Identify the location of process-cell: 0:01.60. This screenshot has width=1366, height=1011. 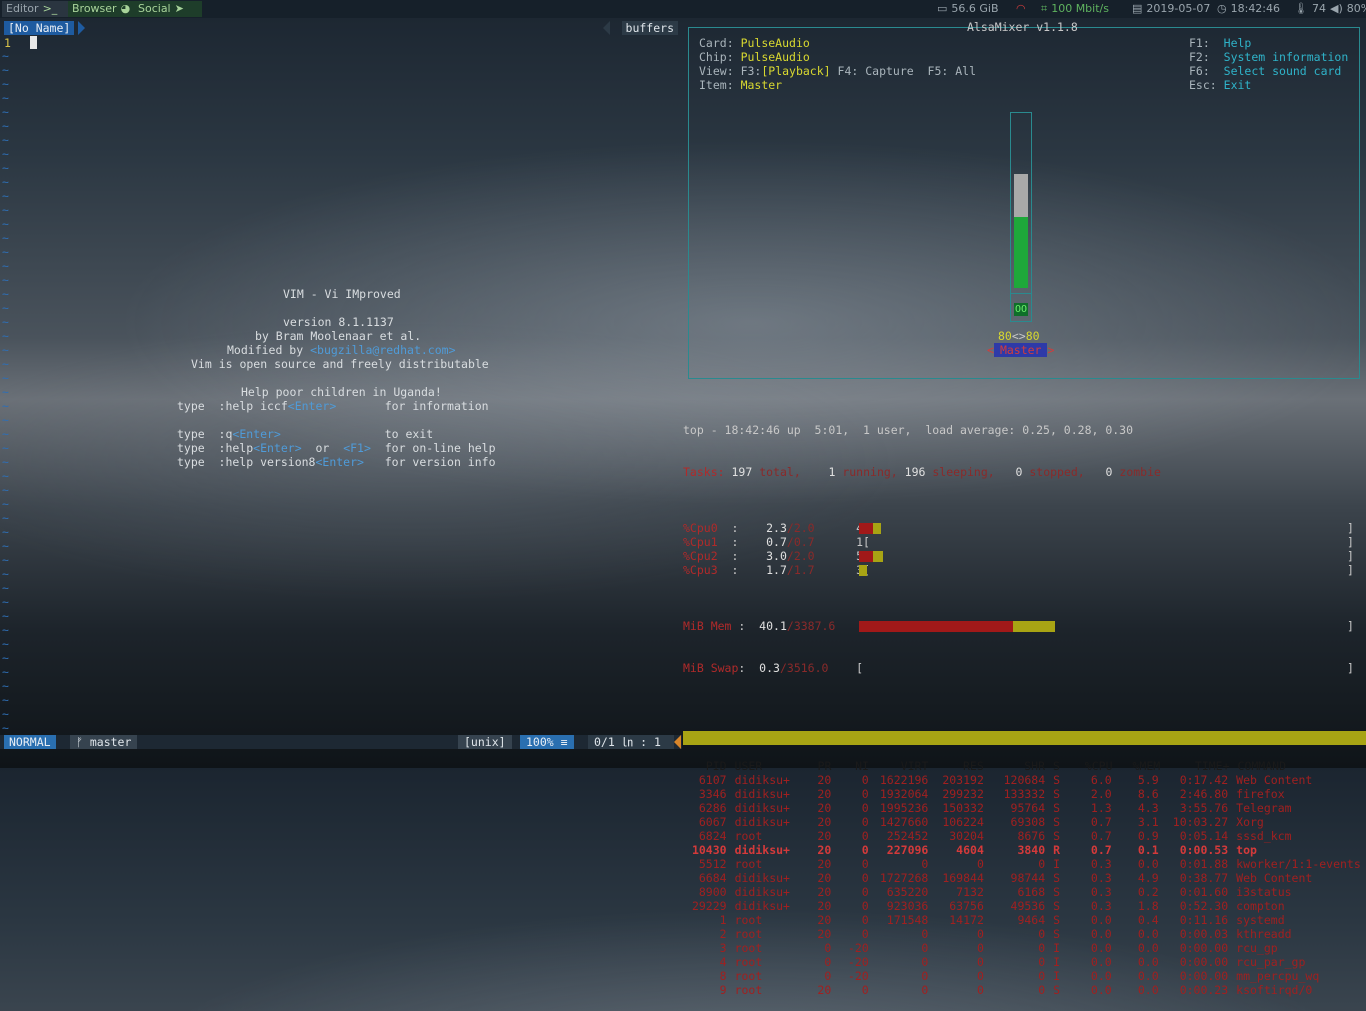
(1204, 892).